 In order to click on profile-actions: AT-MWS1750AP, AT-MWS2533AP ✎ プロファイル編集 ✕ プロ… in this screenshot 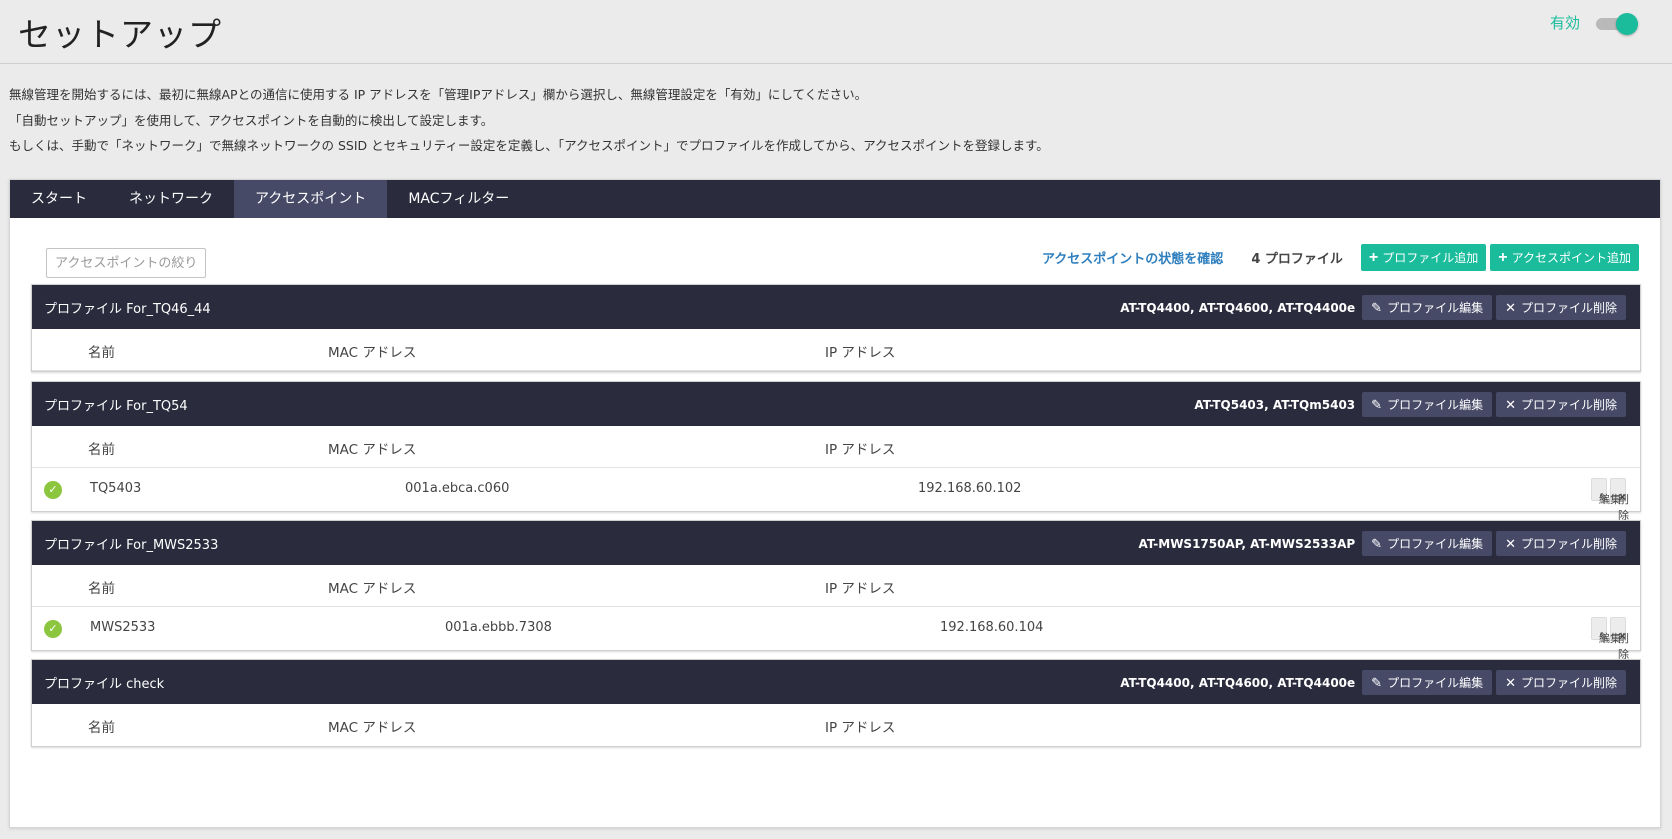, I will do `click(1382, 543)`.